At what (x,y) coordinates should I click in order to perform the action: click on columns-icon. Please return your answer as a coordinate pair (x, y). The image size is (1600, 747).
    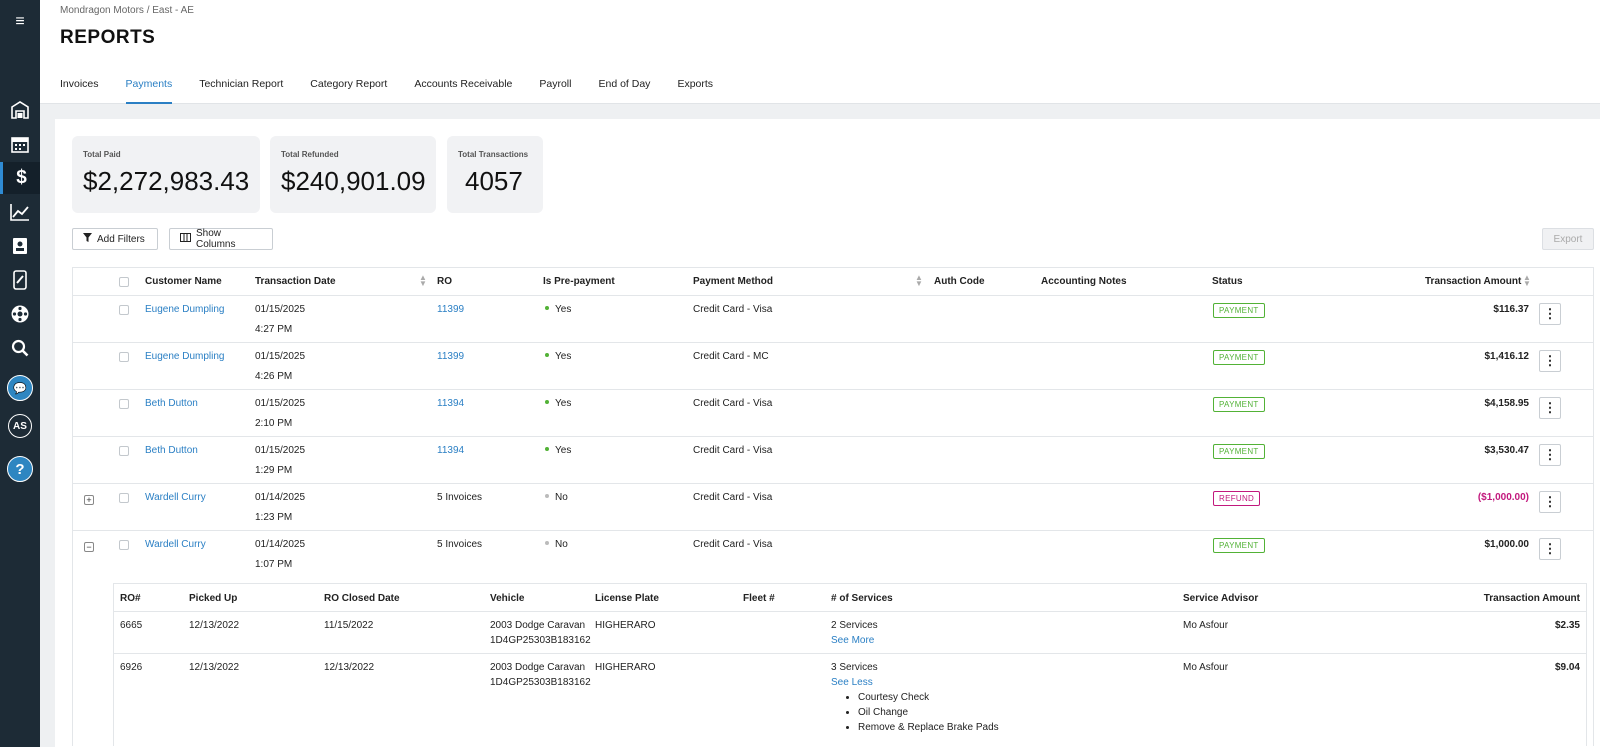
    Looking at the image, I should click on (185, 239).